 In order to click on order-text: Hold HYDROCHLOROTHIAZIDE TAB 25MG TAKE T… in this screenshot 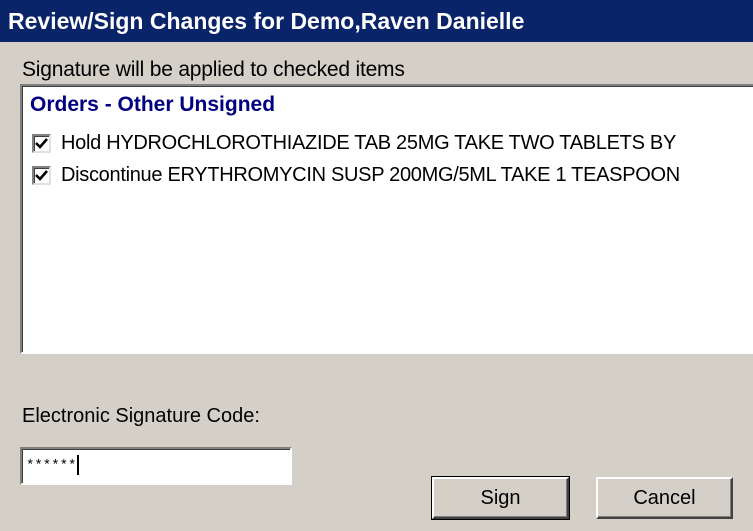, I will do `click(368, 142)`.